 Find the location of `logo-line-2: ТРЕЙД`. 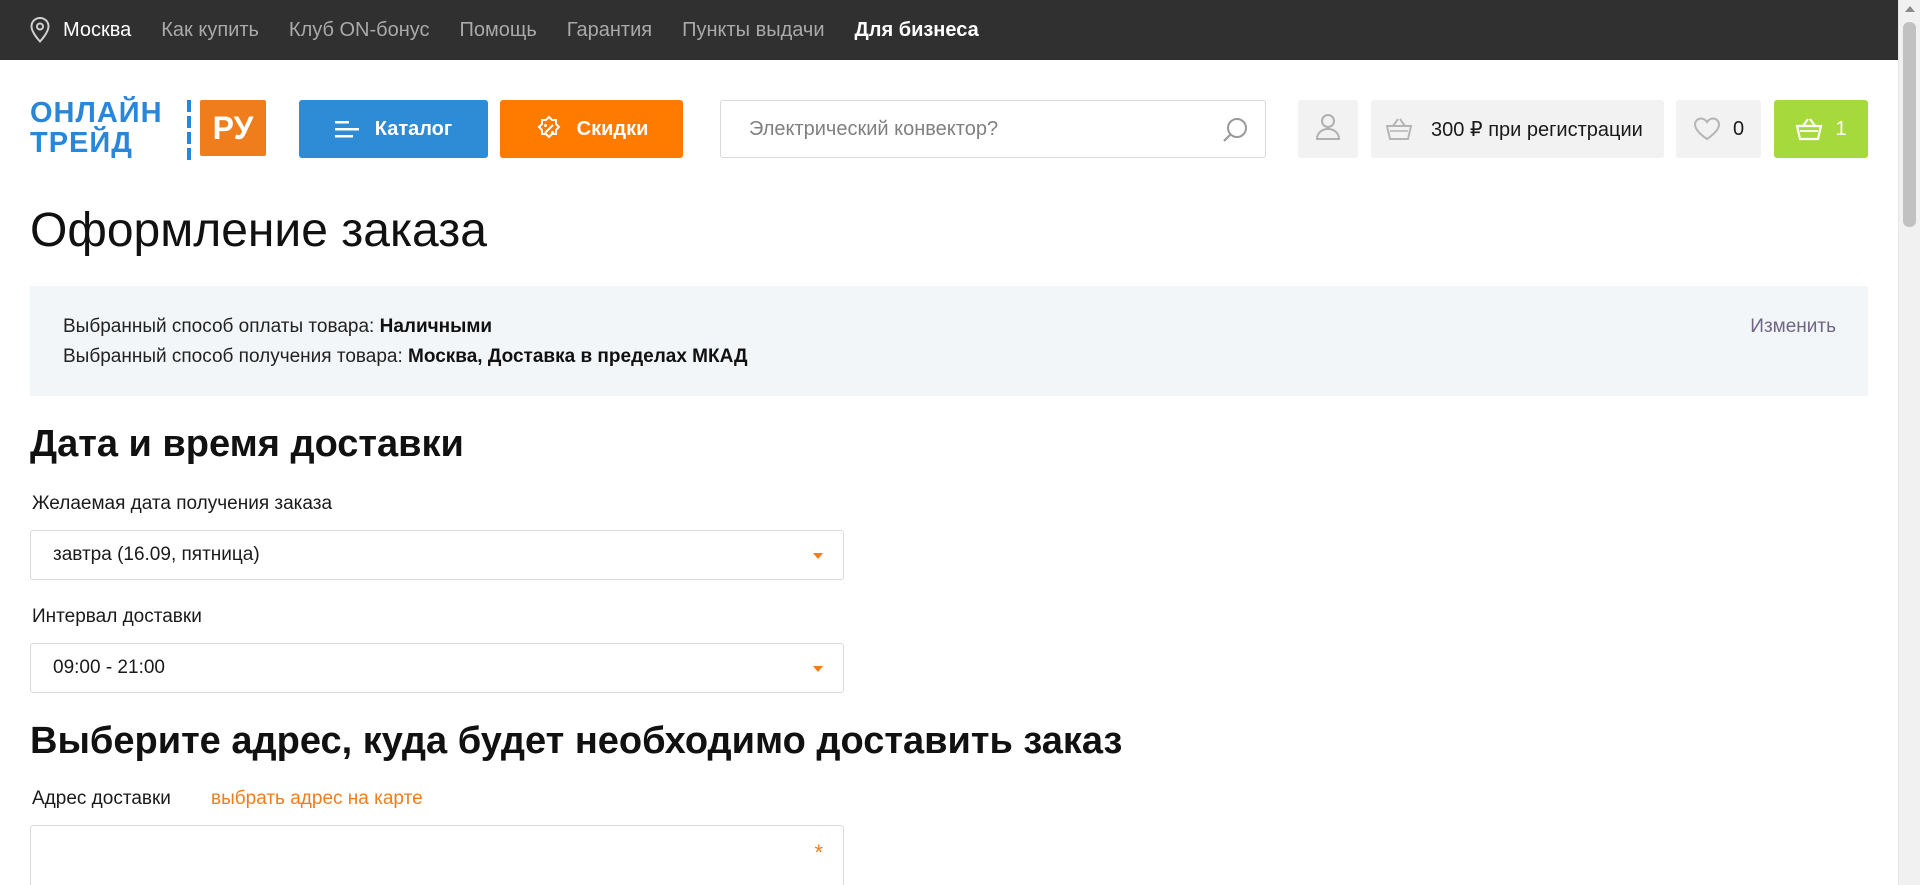

logo-line-2: ТРЕЙД is located at coordinates (81, 143).